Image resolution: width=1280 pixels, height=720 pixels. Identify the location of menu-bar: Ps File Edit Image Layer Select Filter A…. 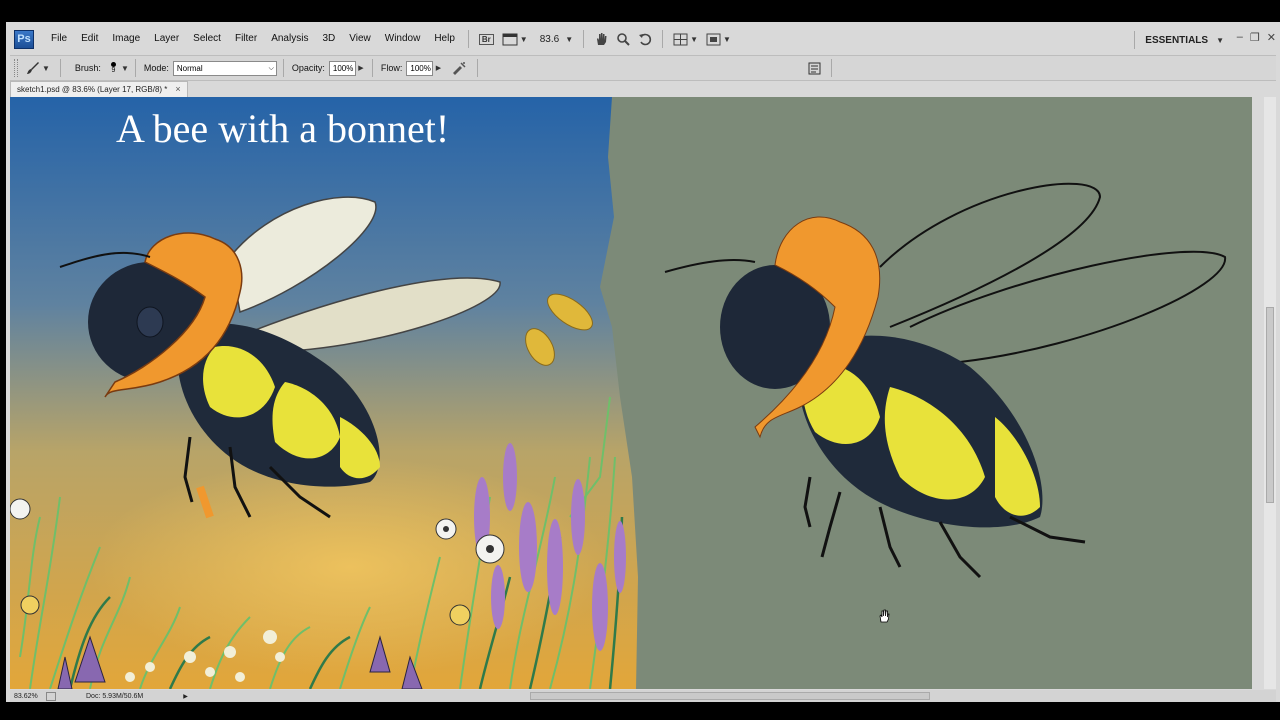
(643, 39).